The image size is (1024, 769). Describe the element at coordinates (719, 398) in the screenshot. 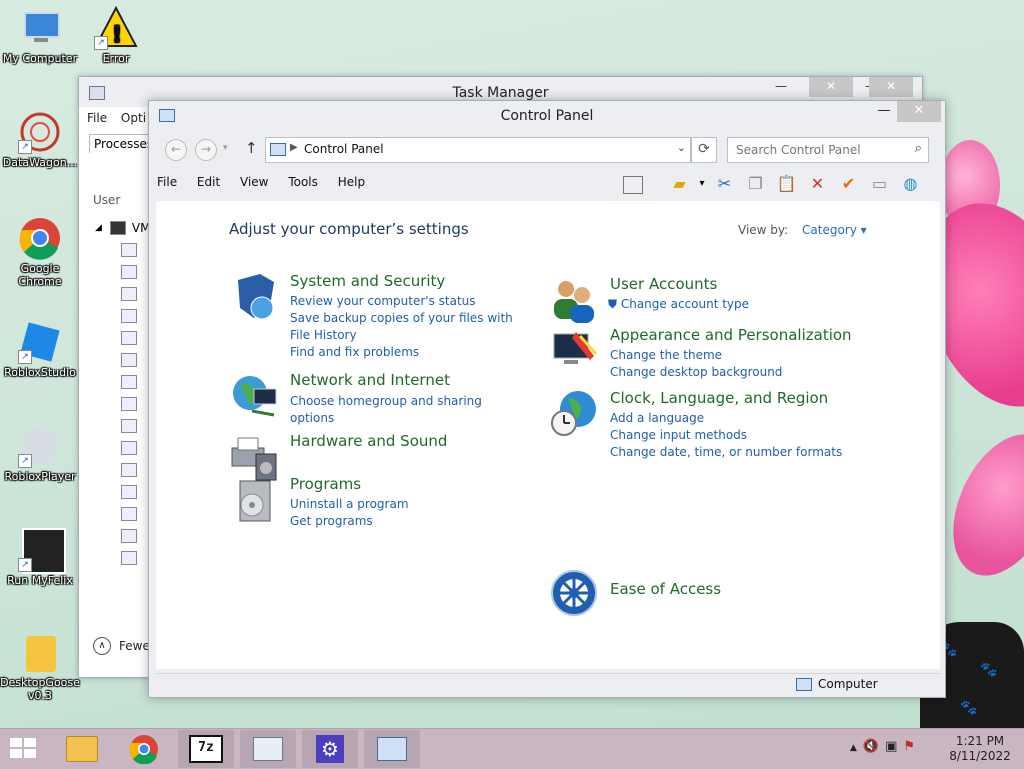

I see `category-title: Clock, Language, and Region` at that location.